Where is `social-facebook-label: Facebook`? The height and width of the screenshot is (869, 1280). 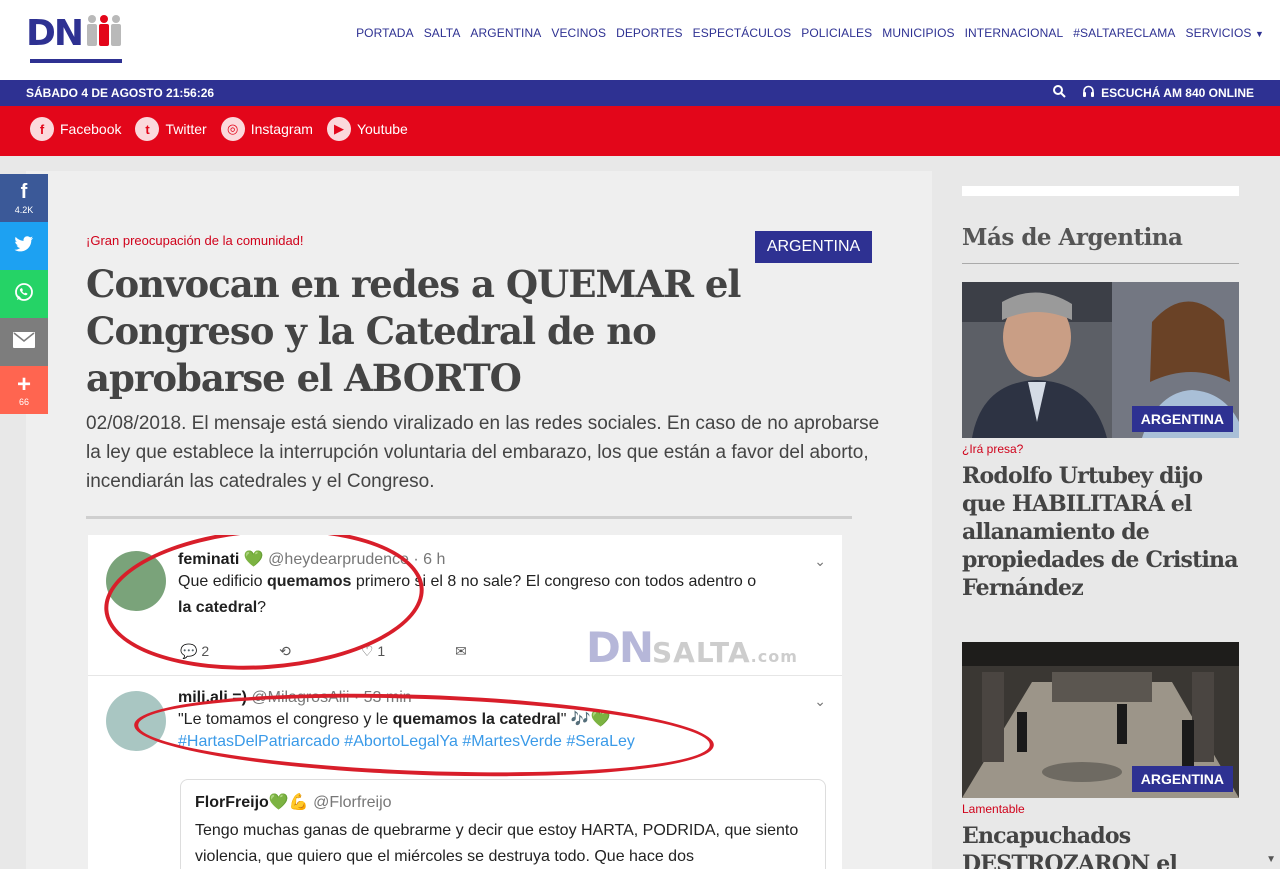
social-facebook-label: Facebook is located at coordinates (91, 129).